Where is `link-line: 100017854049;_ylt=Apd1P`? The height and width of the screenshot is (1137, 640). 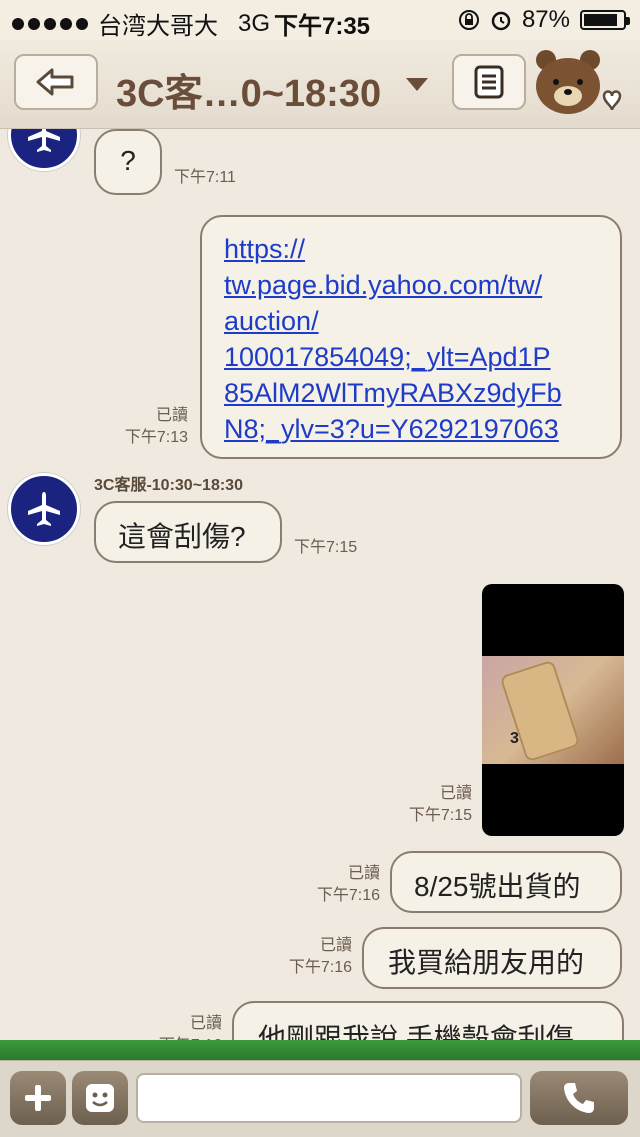 link-line: 100017854049;_ylt=Apd1P is located at coordinates (411, 357).